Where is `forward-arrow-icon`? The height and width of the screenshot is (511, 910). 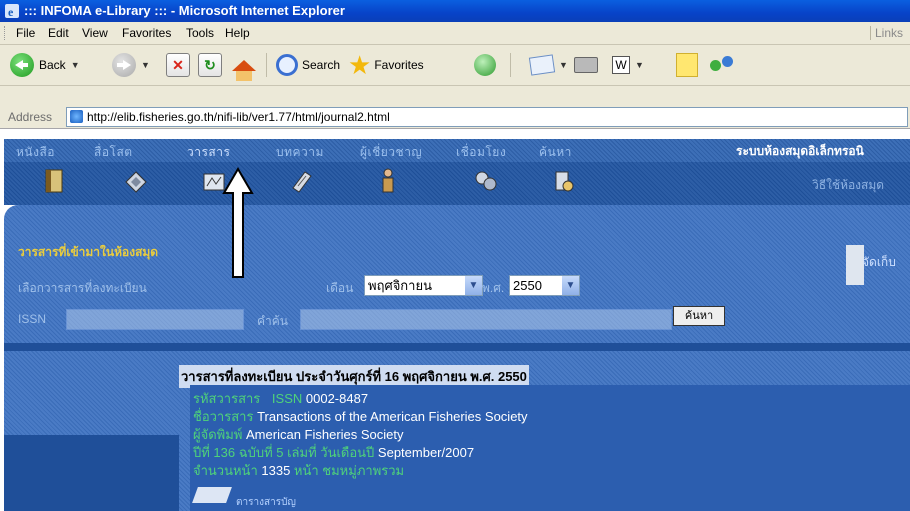
forward-arrow-icon is located at coordinates (124, 65).